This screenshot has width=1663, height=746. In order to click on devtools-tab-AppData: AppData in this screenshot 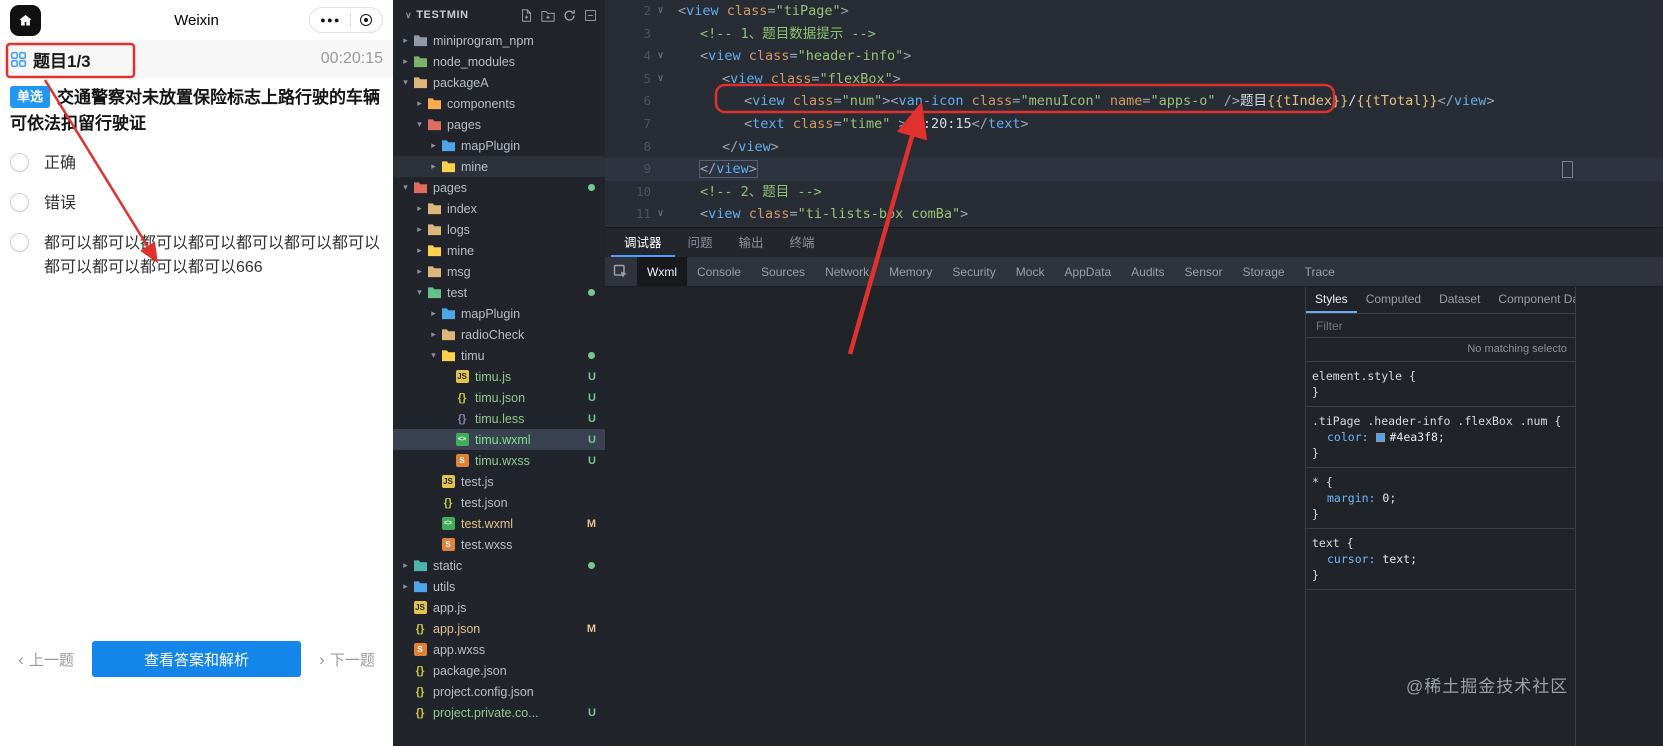, I will do `click(1087, 271)`.